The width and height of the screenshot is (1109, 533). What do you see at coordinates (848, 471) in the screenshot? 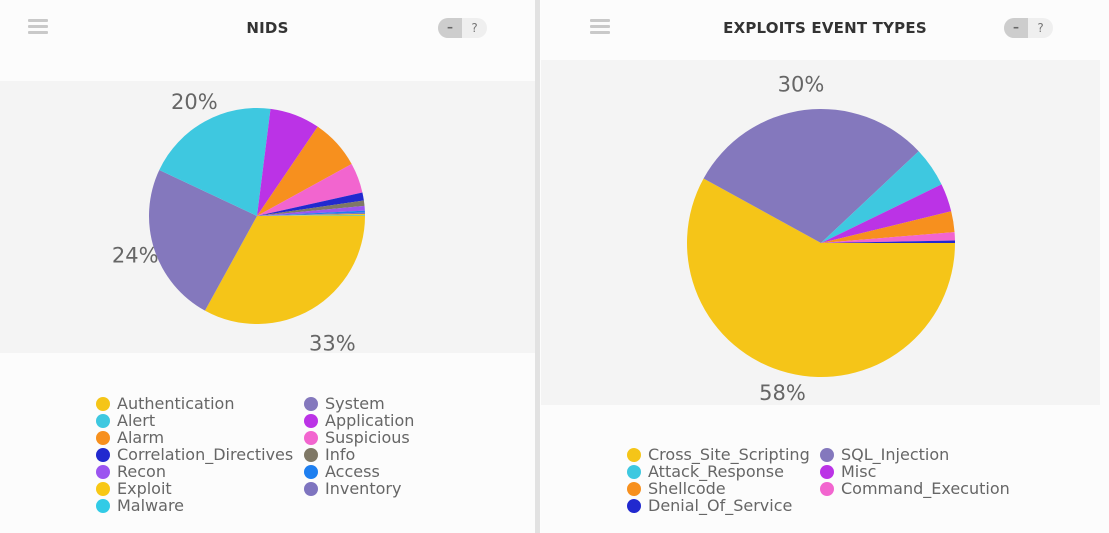
I see `legend-item-misc: Misc` at bounding box center [848, 471].